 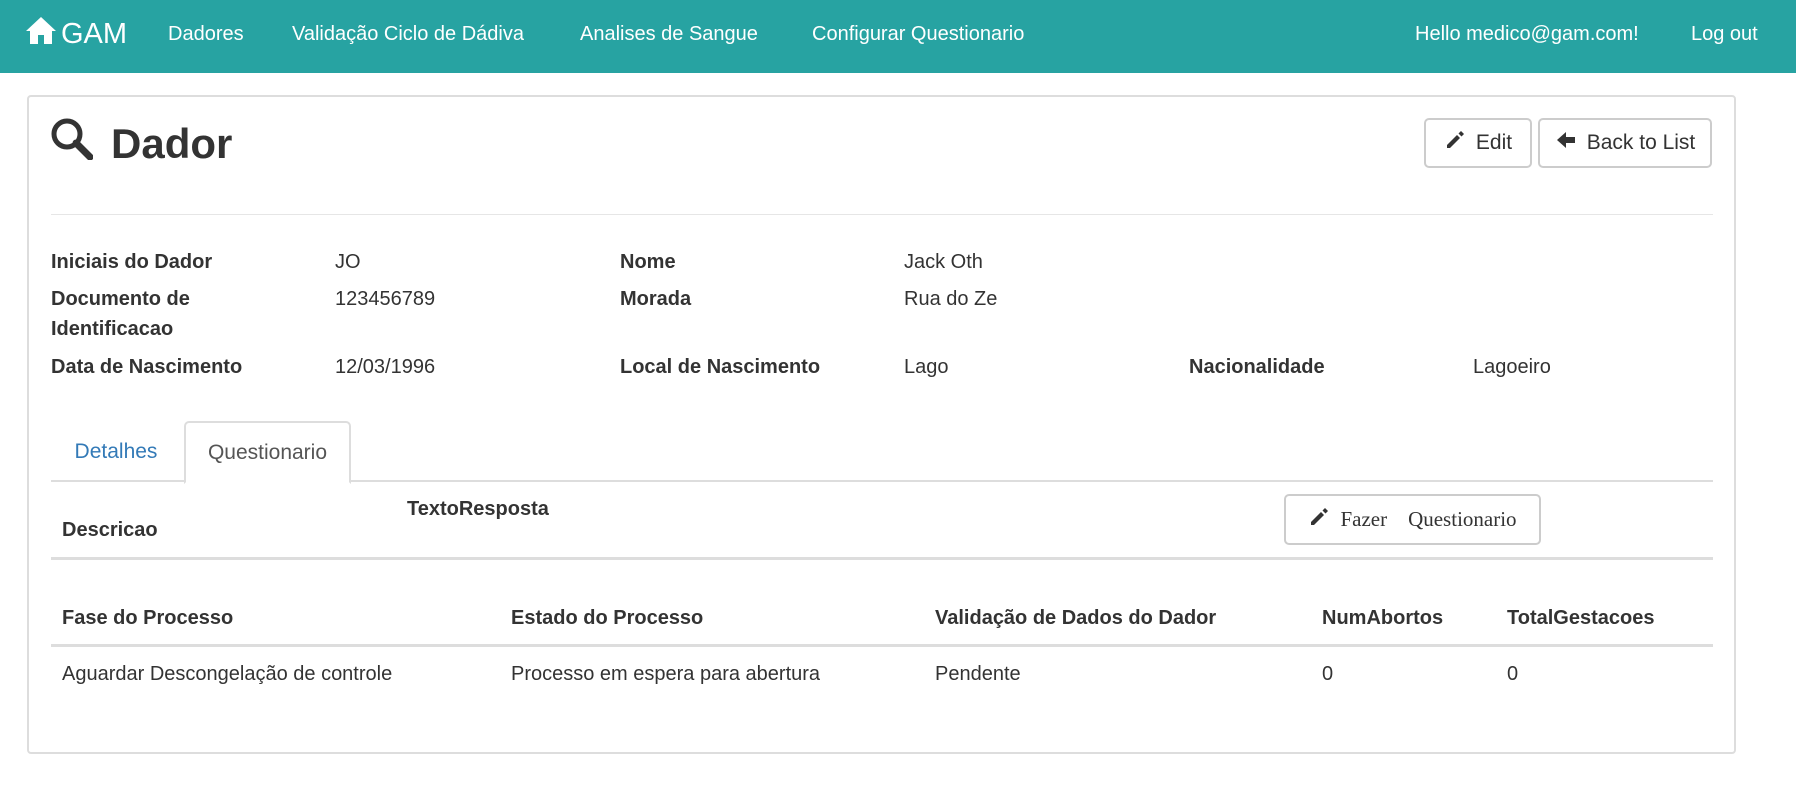 I want to click on col-header-num-abortos: NumAbortos, so click(x=1383, y=618).